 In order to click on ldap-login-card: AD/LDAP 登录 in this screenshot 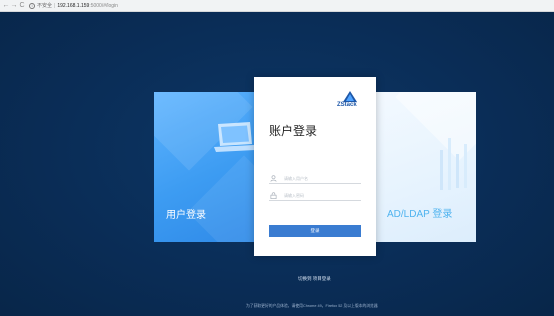, I will do `click(425, 167)`.